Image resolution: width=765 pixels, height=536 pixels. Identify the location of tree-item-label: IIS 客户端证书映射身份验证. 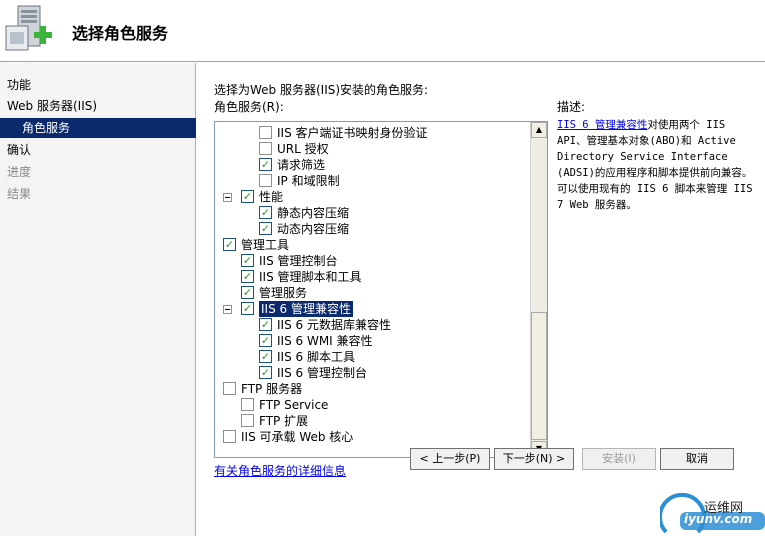
(352, 133).